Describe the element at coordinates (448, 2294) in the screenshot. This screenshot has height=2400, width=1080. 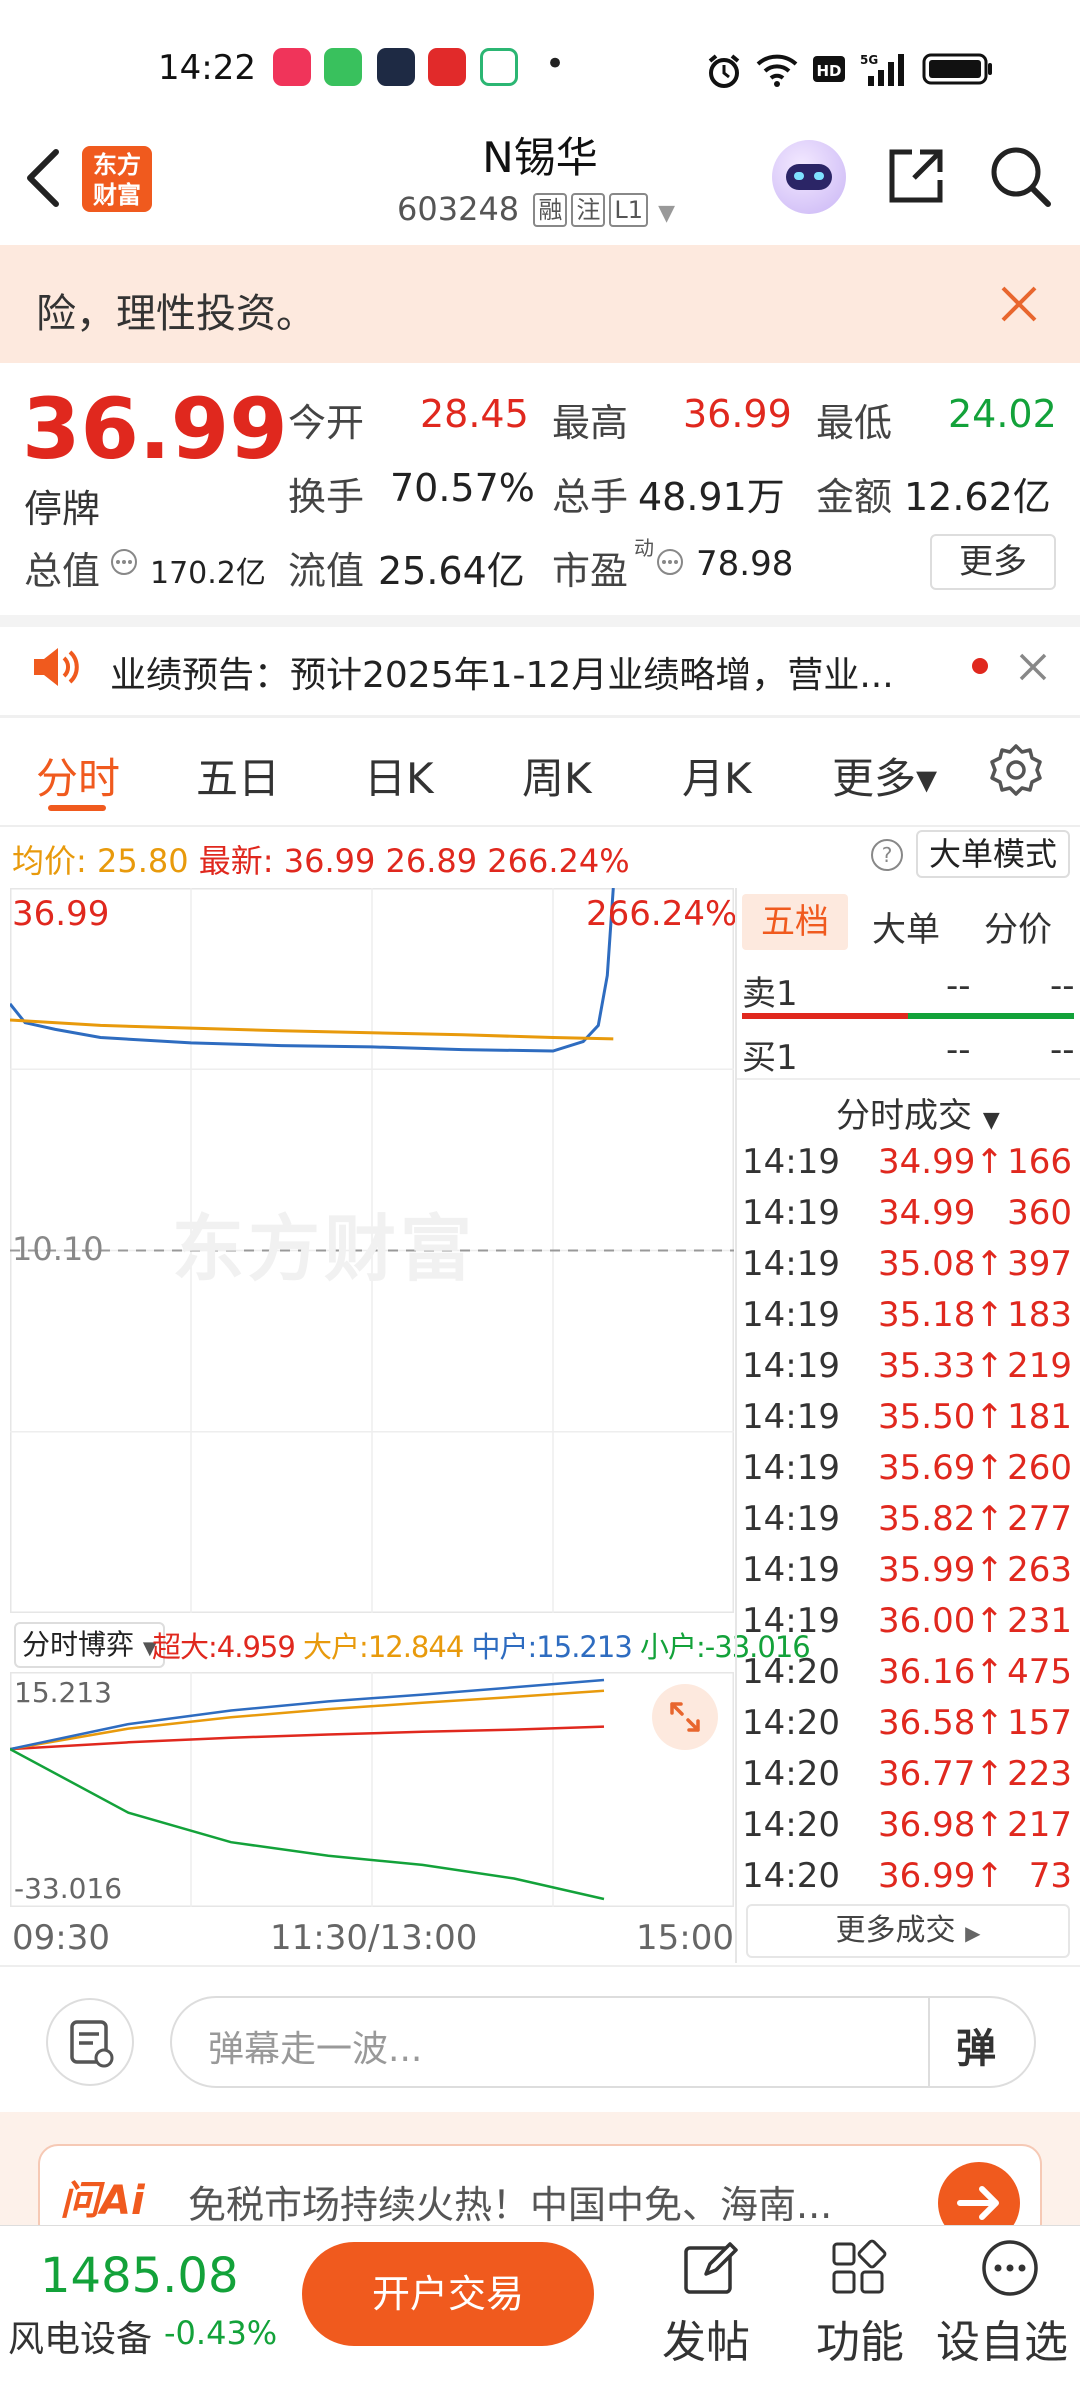
I see `open-account-trade-button: 开户交易` at that location.